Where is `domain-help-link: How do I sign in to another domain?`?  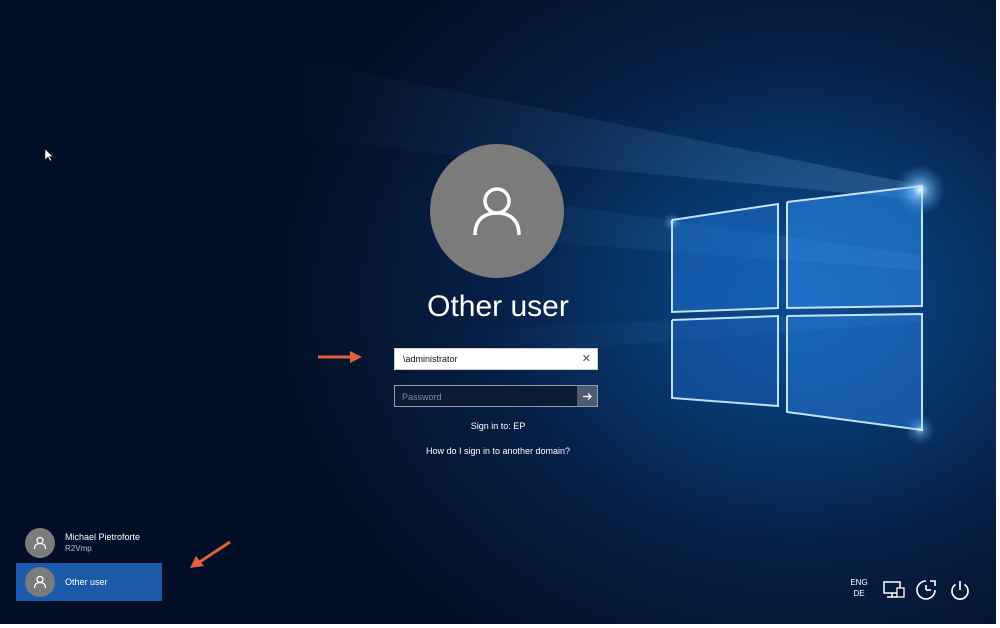 domain-help-link: How do I sign in to another domain? is located at coordinates (498, 451).